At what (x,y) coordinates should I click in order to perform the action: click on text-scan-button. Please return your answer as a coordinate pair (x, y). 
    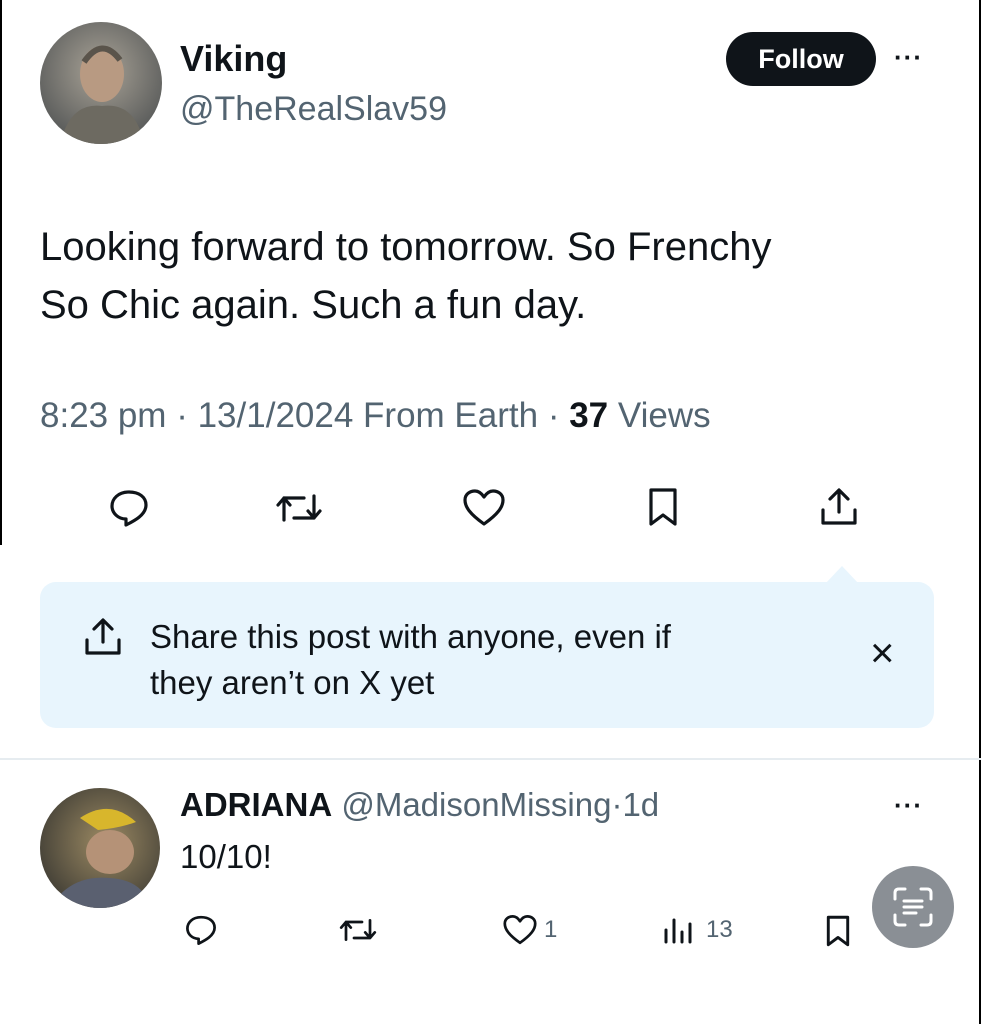
    Looking at the image, I should click on (913, 907).